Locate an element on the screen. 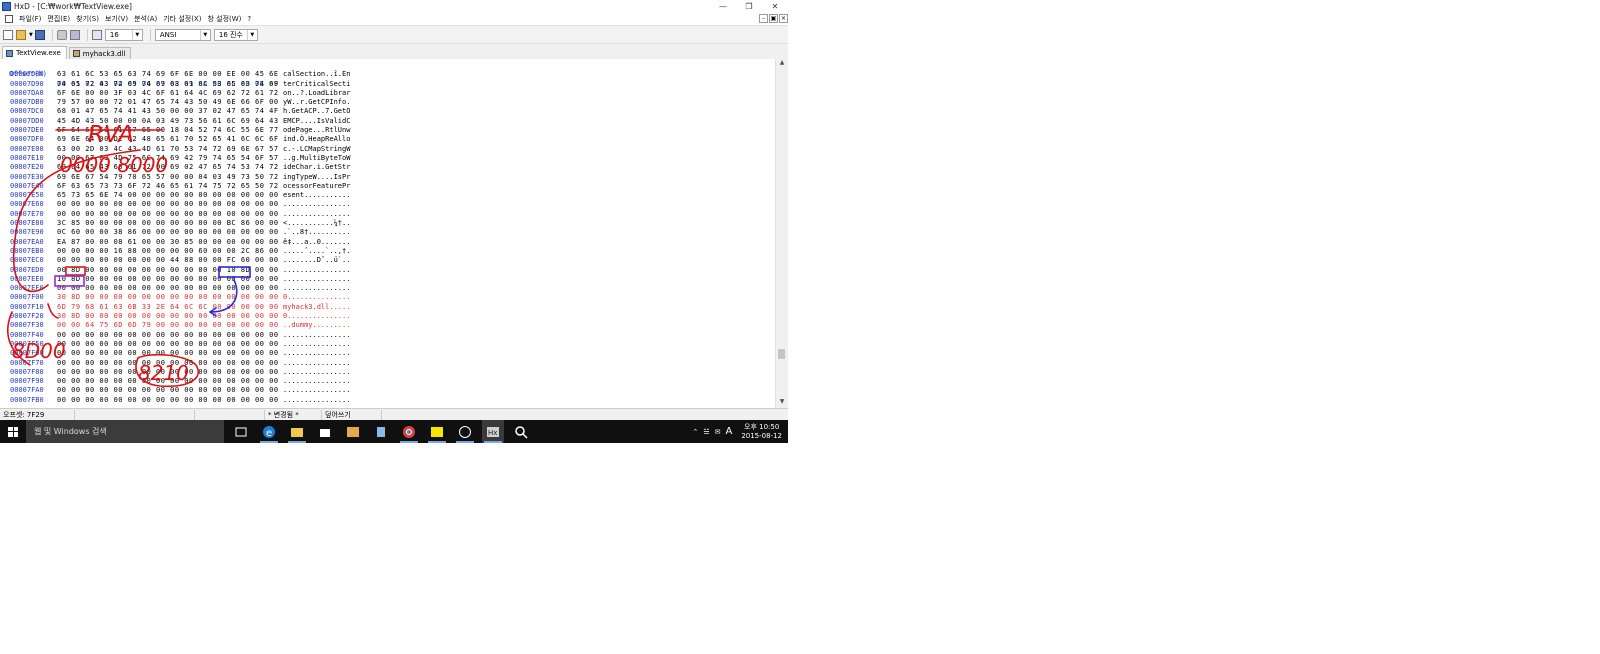 This screenshot has height=654, width=1600. title-bar: HxD - [C:₩work₩TextView.exe] — ❐ ✕ is located at coordinates (394, 6).